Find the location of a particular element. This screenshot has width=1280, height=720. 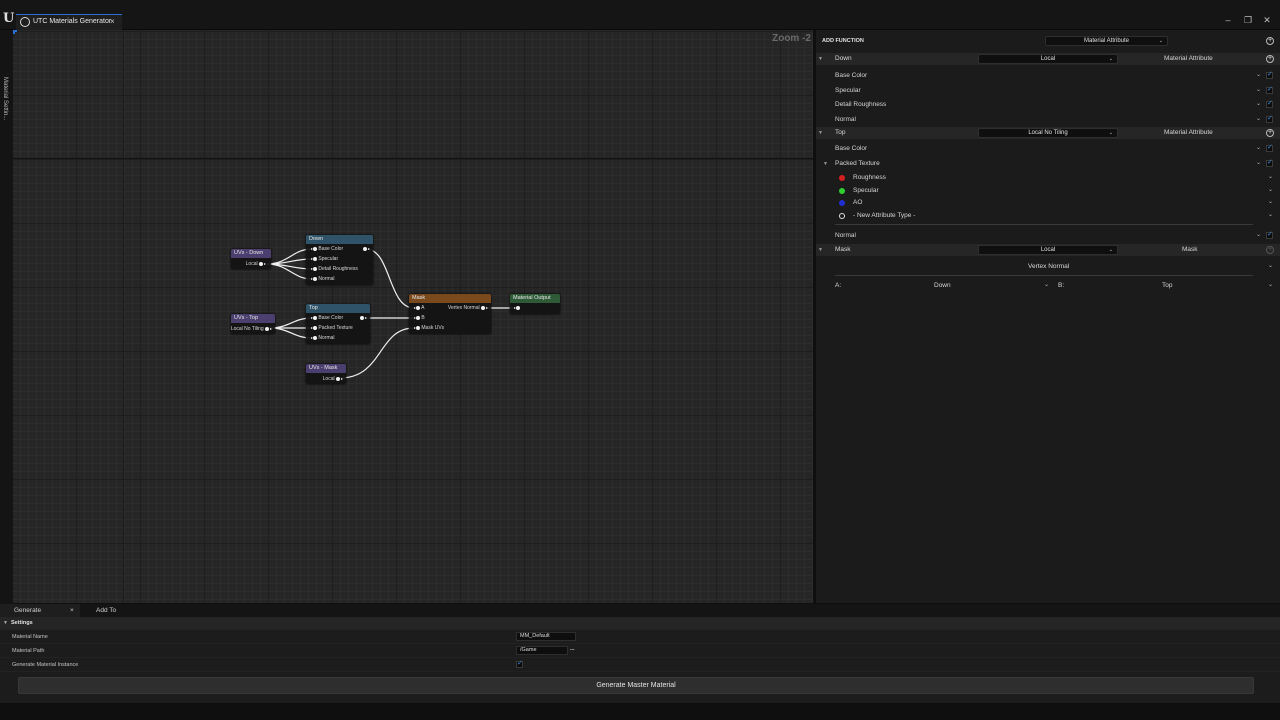

close-window-icon: ✕ is located at coordinates (1267, 20).